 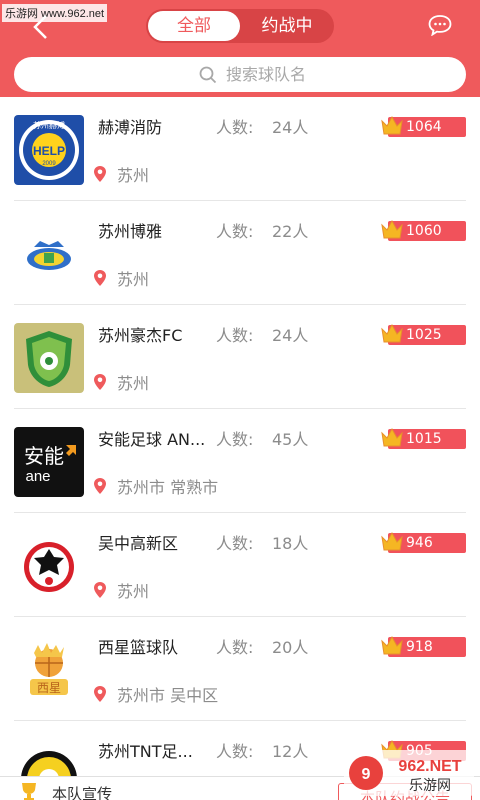 I want to click on search-input: 搜索球队名, so click(x=240, y=74).